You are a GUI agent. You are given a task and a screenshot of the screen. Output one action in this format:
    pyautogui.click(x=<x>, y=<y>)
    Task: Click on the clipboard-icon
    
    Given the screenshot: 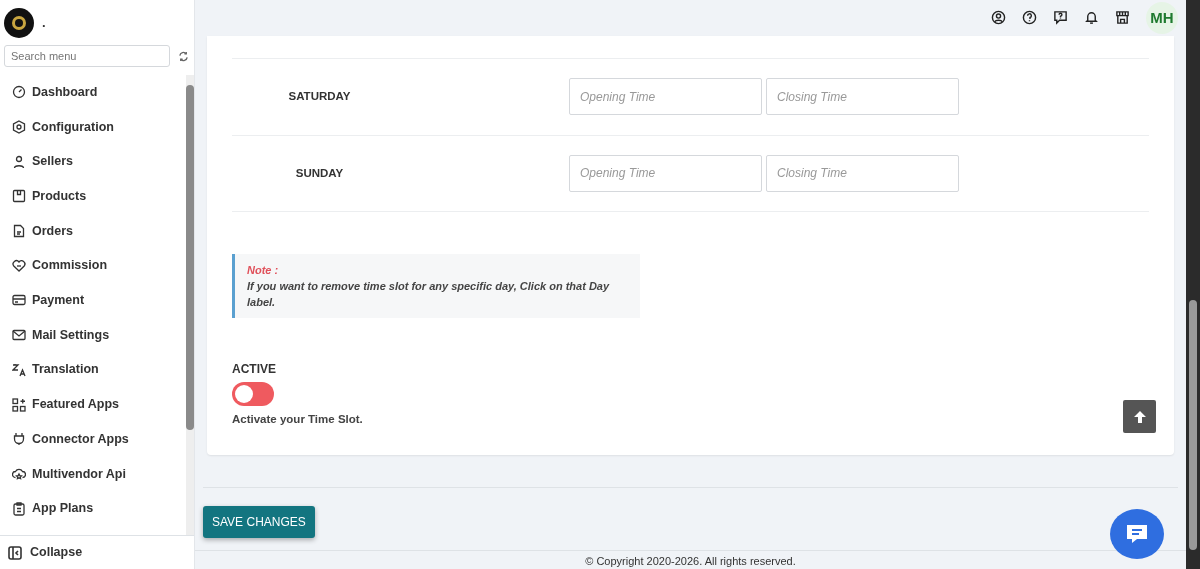 What is the action you would take?
    pyautogui.click(x=19, y=508)
    